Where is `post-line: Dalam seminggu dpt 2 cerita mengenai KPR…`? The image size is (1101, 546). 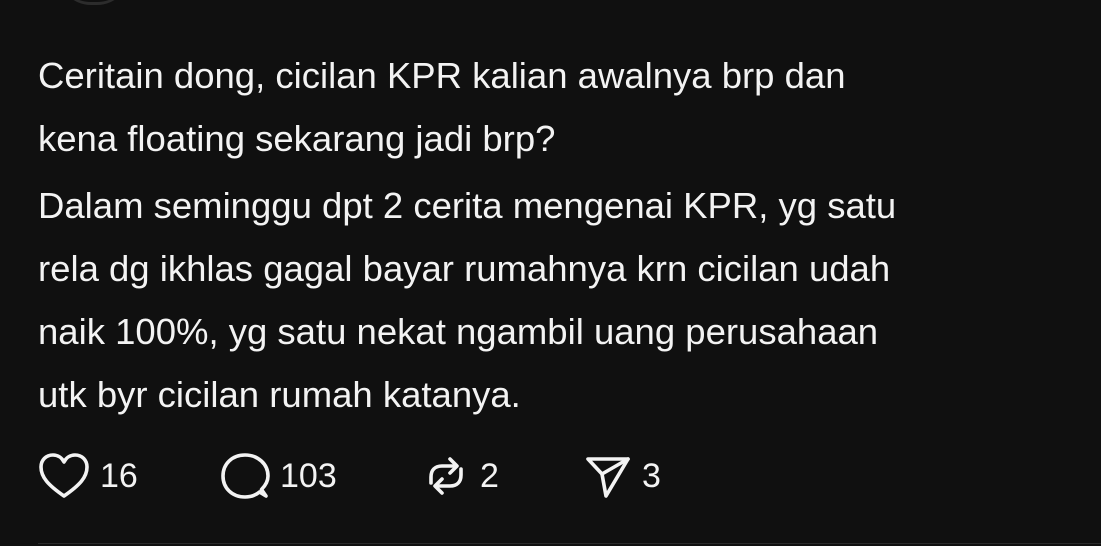
post-line: Dalam seminggu dpt 2 cerita mengenai KPR… is located at coordinates (467, 205).